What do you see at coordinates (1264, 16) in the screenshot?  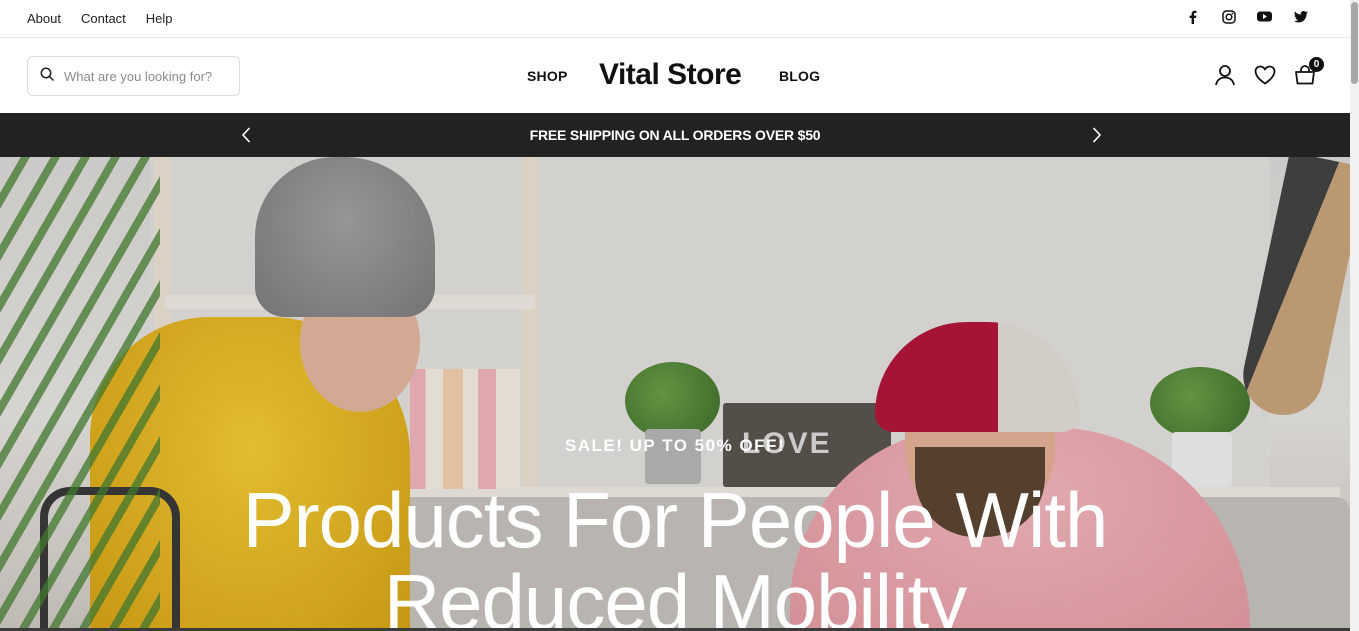 I see `youtube-icon` at bounding box center [1264, 16].